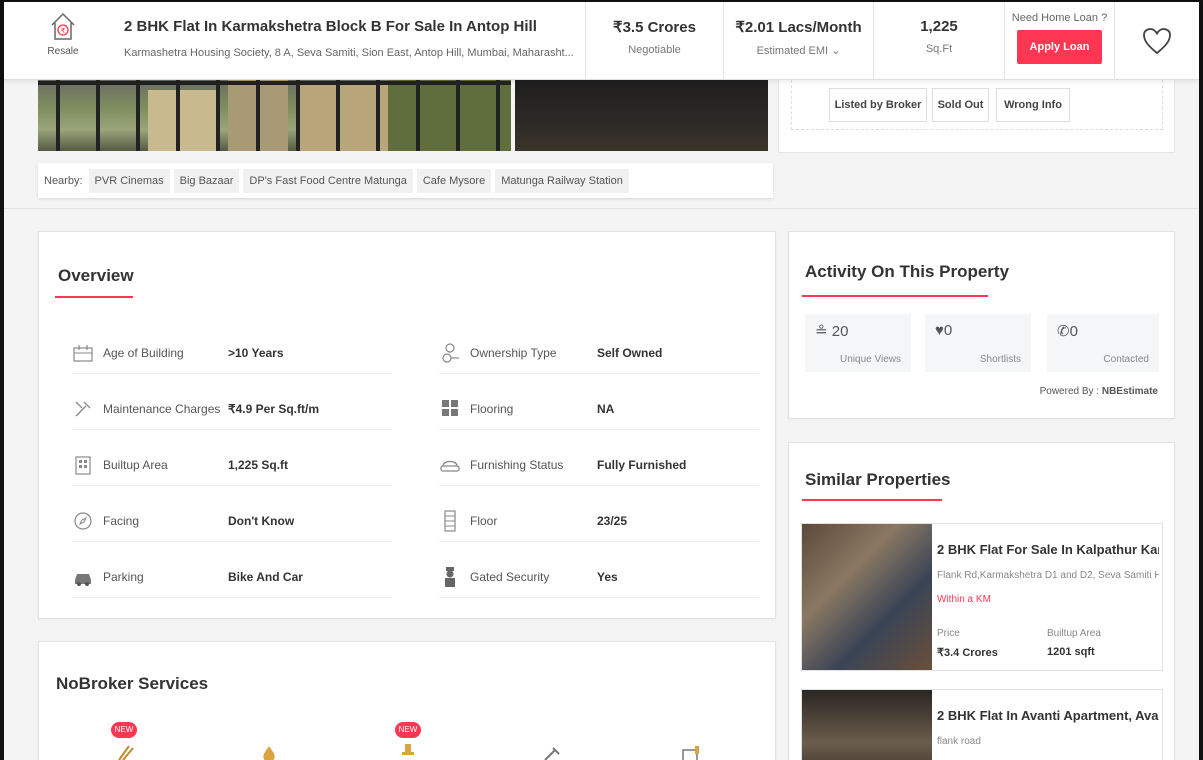 The width and height of the screenshot is (1203, 760). Describe the element at coordinates (83, 353) in the screenshot. I see `calendar-icon` at that location.